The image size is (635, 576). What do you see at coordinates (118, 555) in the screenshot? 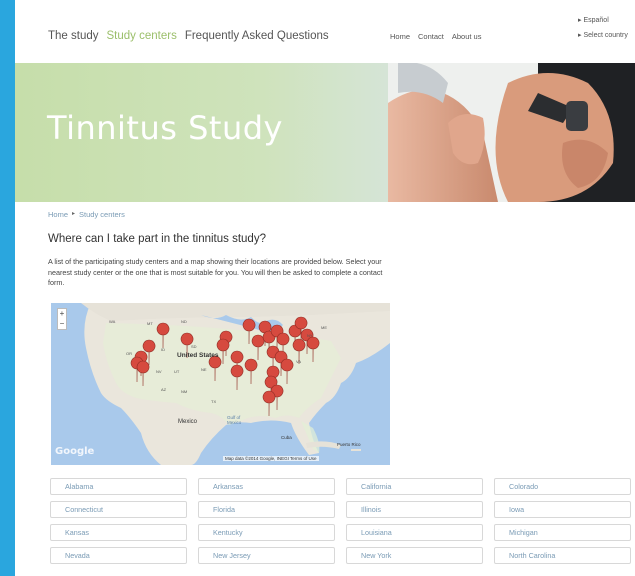
I see `state-button-nevada: Nevada` at bounding box center [118, 555].